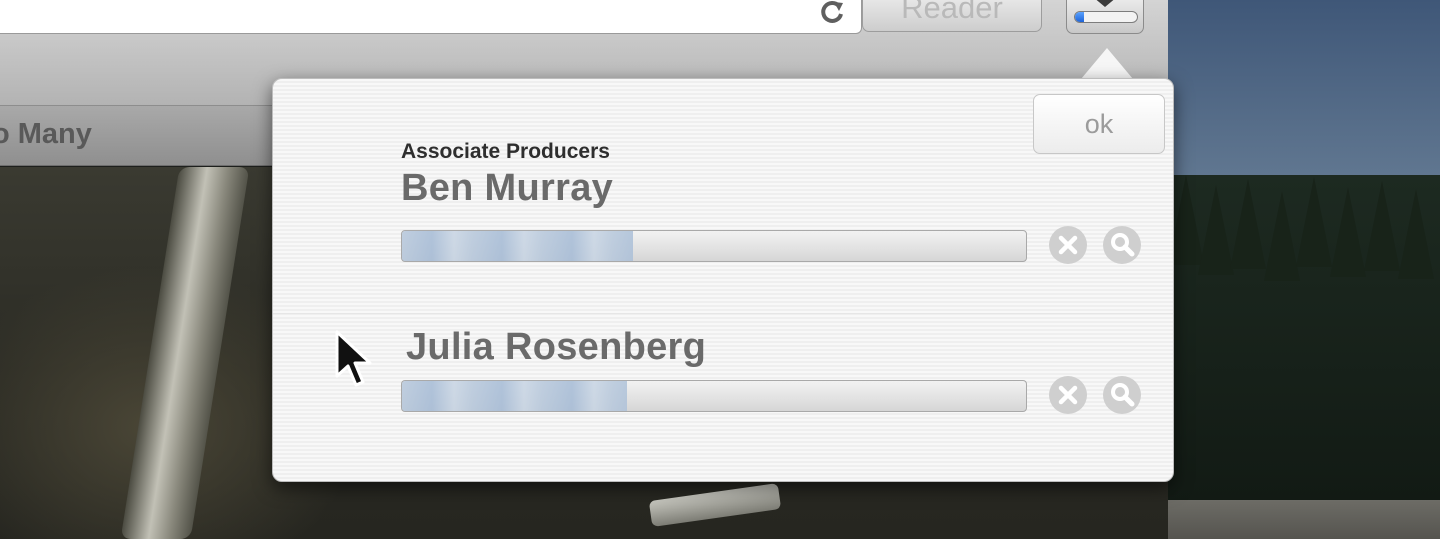  I want to click on downloads-button, so click(1105, 17).